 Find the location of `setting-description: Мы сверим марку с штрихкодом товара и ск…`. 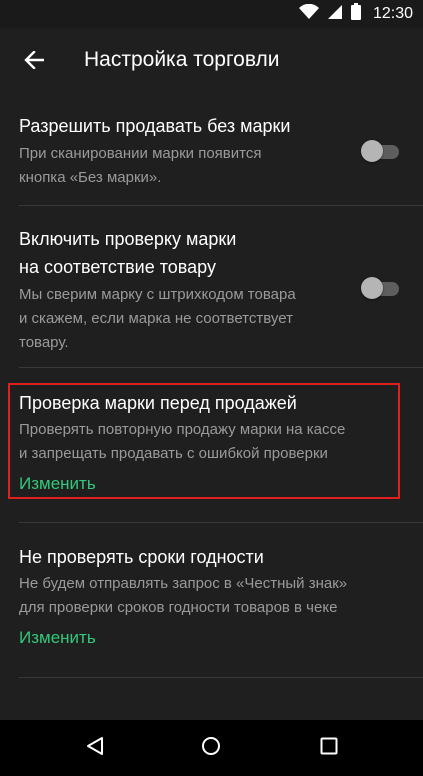

setting-description: Мы сверим марку с штрихкодом товара и ск… is located at coordinates (157, 319).